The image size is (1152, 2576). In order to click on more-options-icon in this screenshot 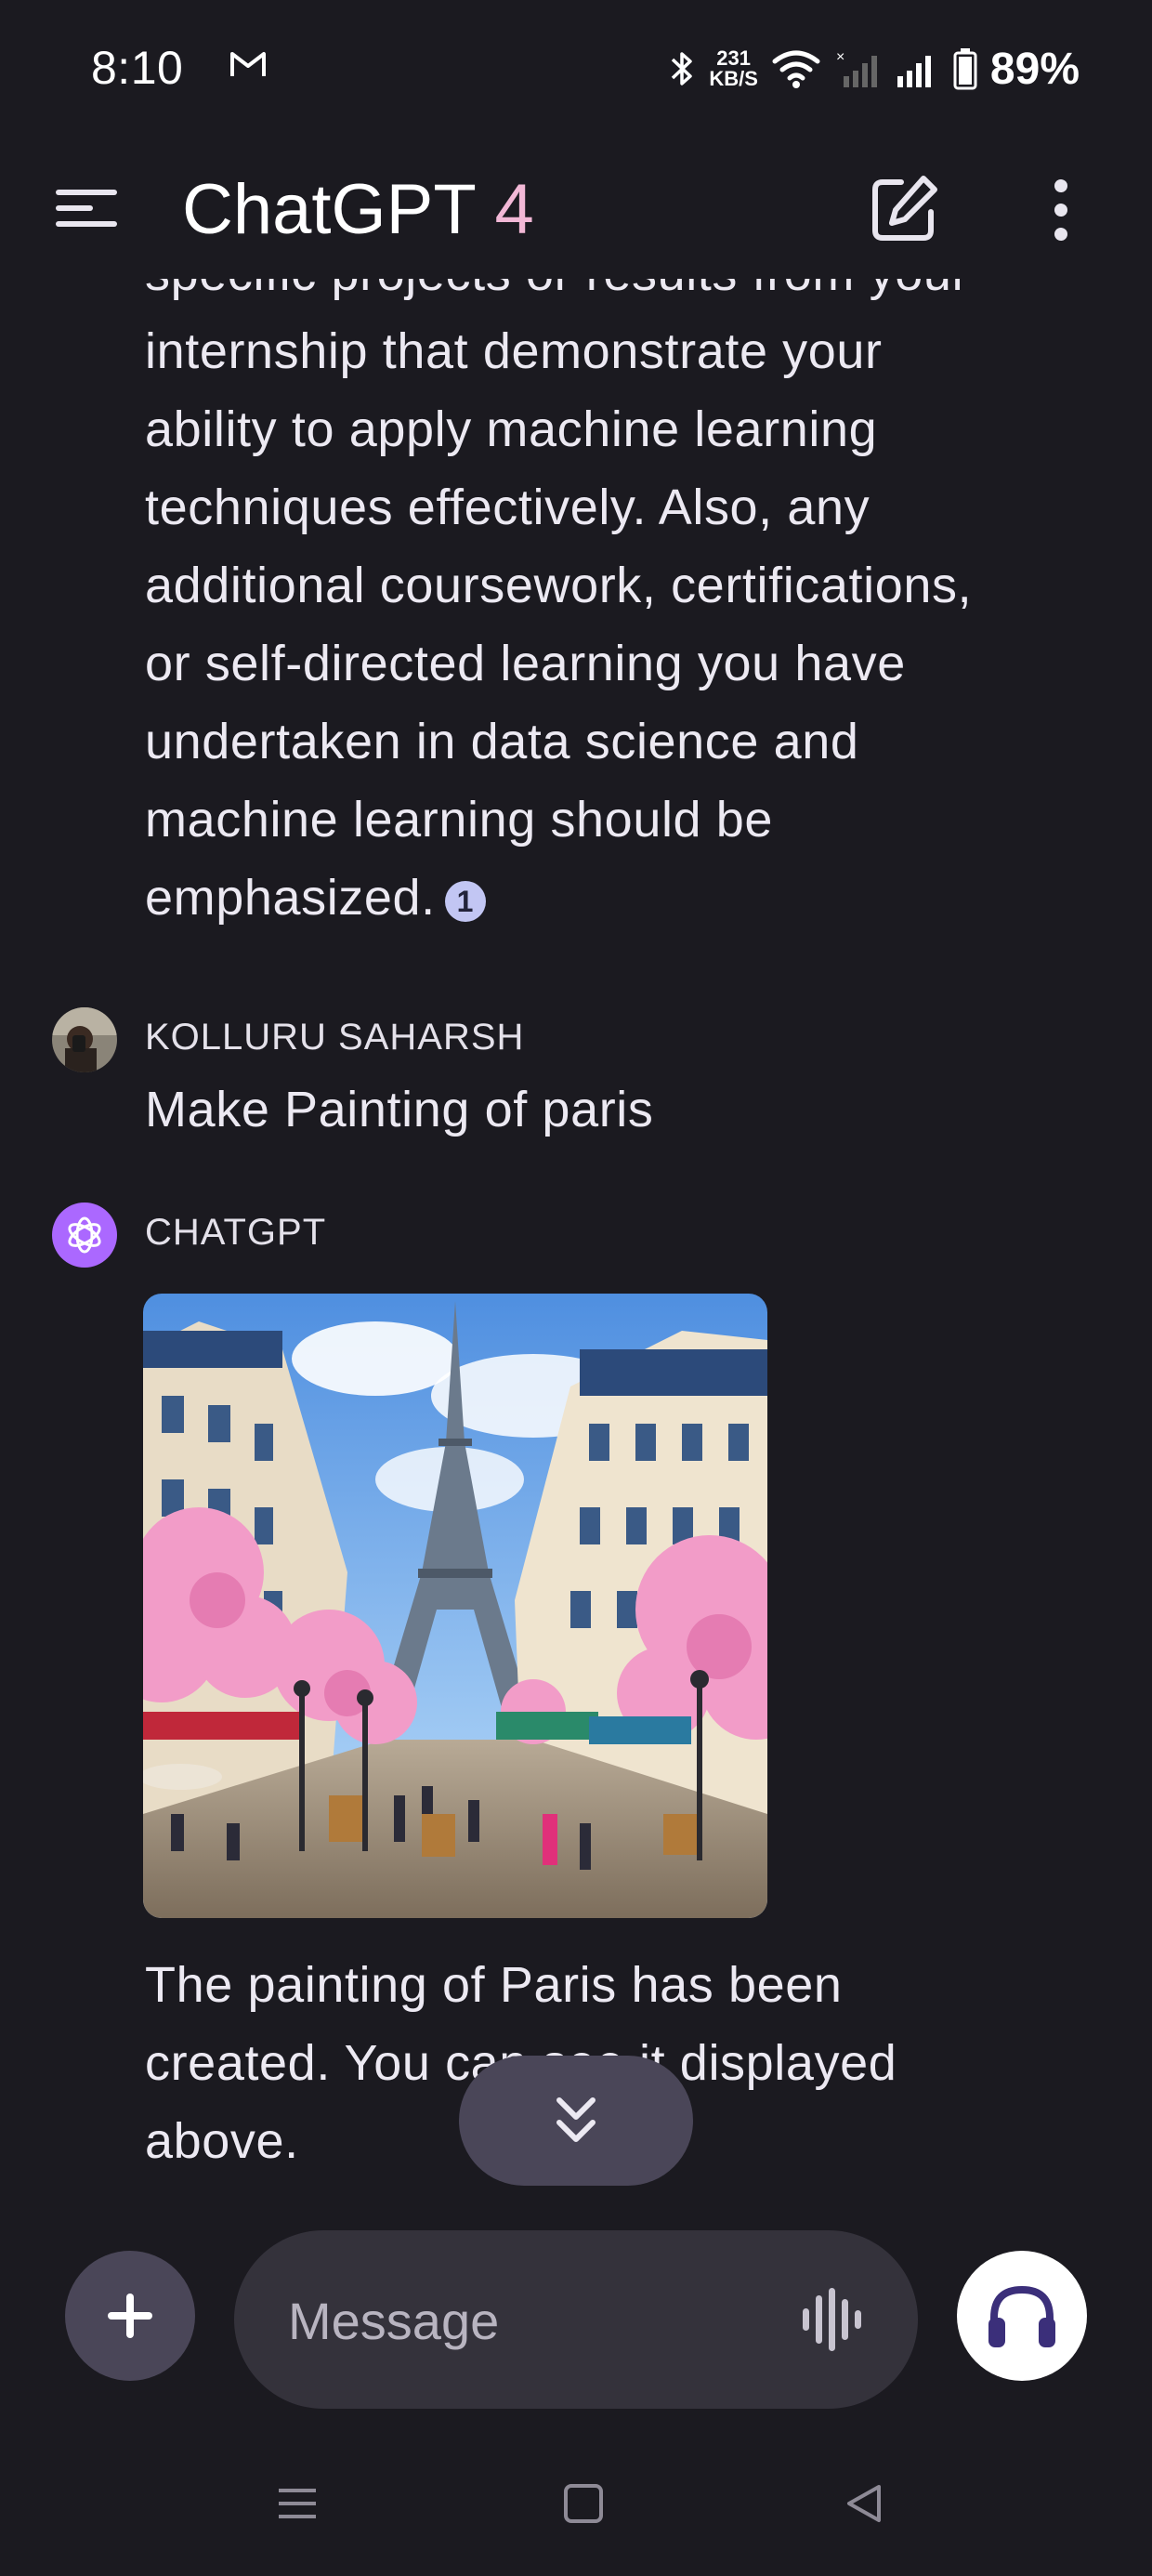, I will do `click(1061, 210)`.